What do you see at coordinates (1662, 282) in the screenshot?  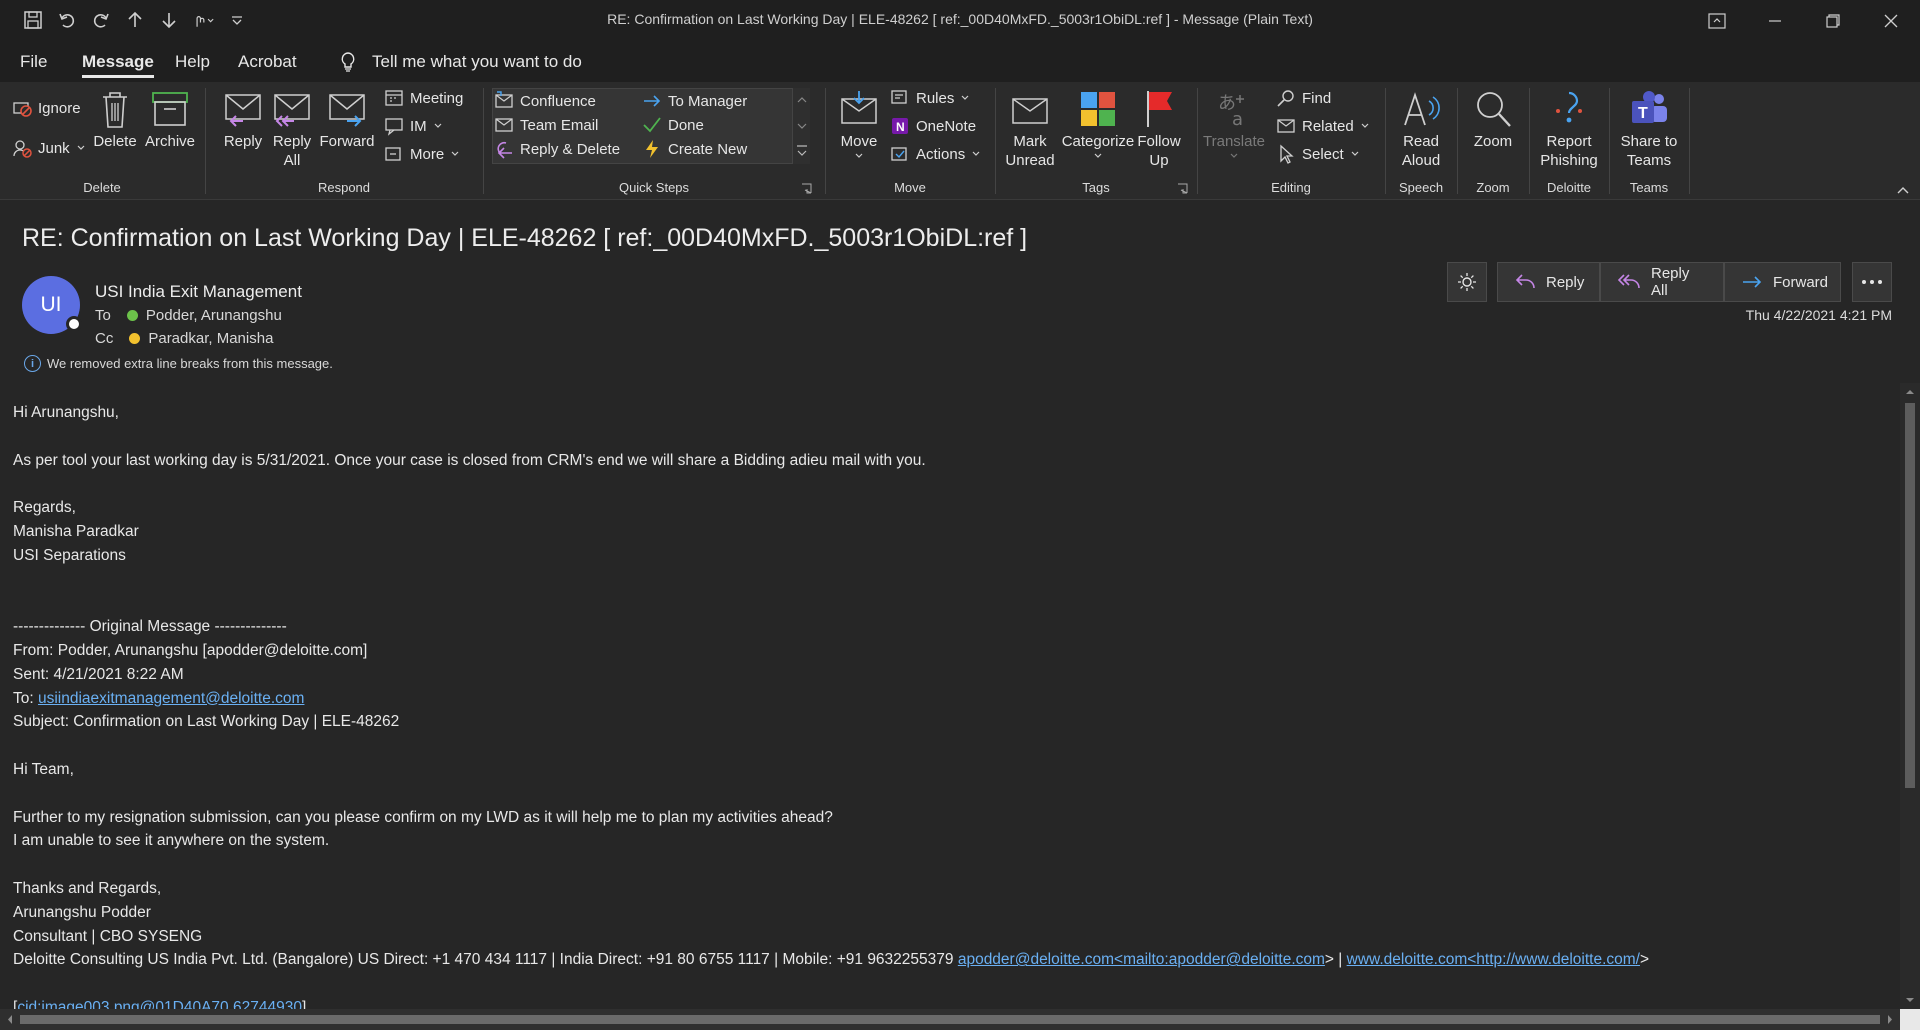 I see `reply-all-action-button: Reply All` at bounding box center [1662, 282].